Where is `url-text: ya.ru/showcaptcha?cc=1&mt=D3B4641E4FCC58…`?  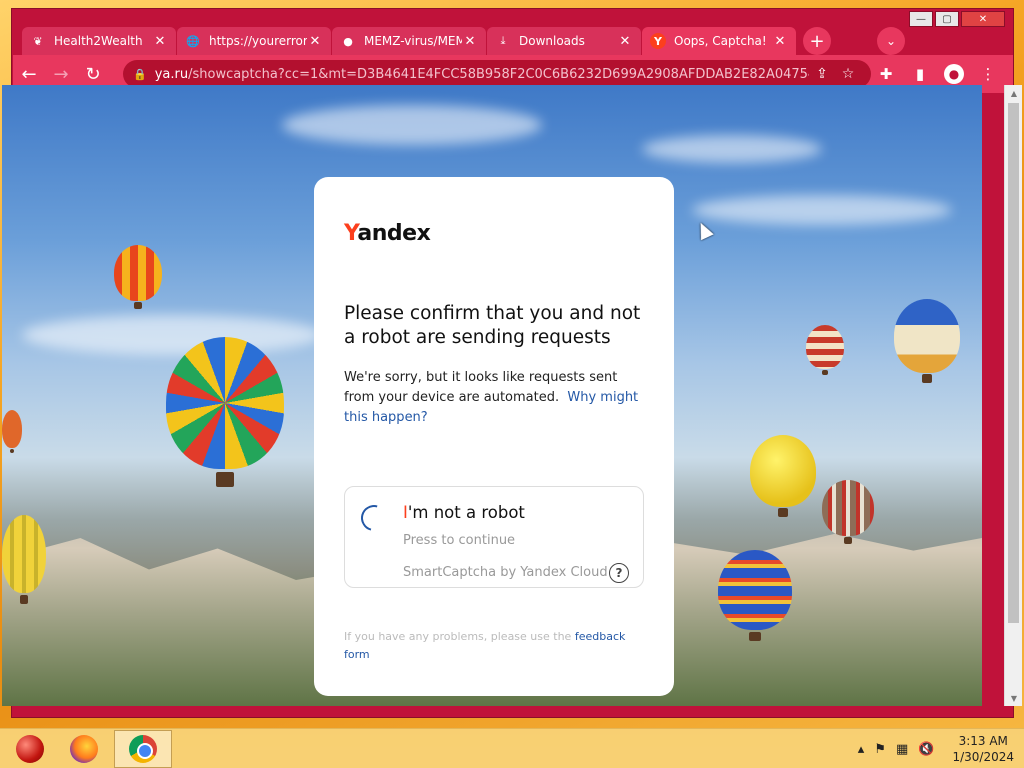 url-text: ya.ru/showcaptcha?cc=1&mt=D3B4641E4FCC58… is located at coordinates (482, 74).